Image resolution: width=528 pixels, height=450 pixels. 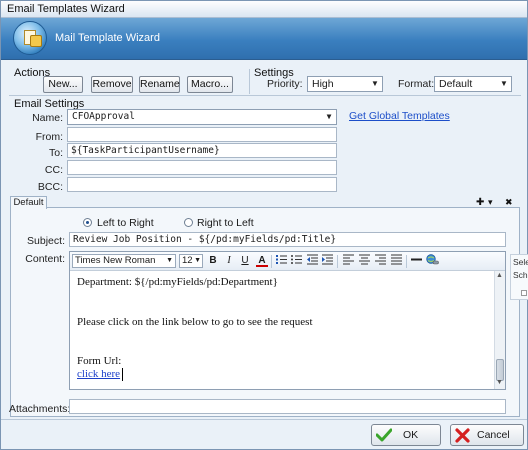 What do you see at coordinates (348, 261) in the screenshot?
I see `align-left-icon` at bounding box center [348, 261].